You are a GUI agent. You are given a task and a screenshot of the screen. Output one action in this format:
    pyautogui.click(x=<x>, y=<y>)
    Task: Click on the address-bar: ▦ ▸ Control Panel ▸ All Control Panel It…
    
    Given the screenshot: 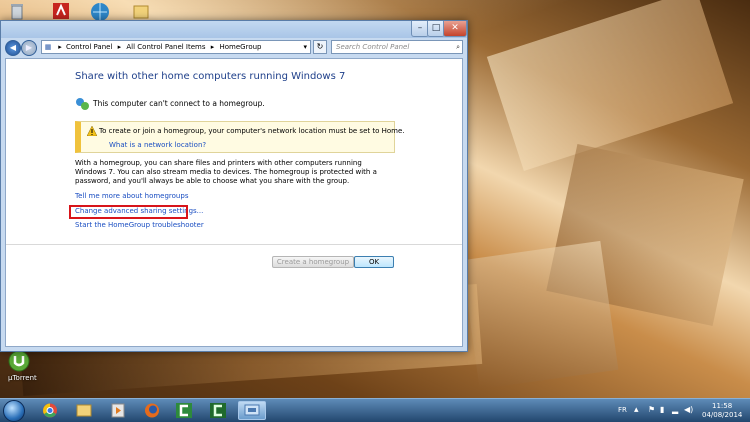 What is the action you would take?
    pyautogui.click(x=176, y=47)
    